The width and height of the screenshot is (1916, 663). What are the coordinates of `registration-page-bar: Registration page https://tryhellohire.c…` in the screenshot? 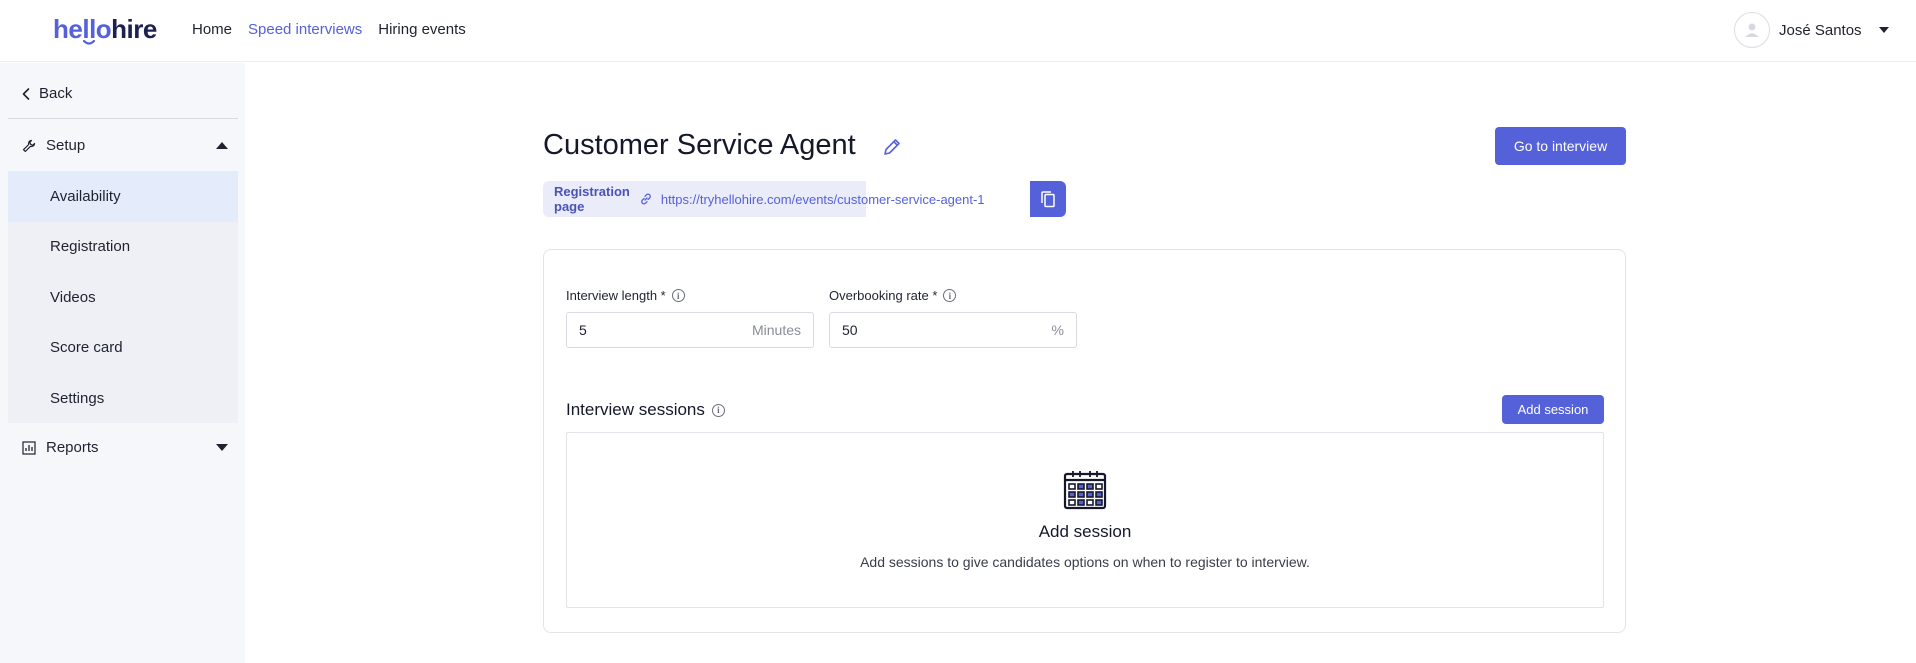 It's located at (764, 199).